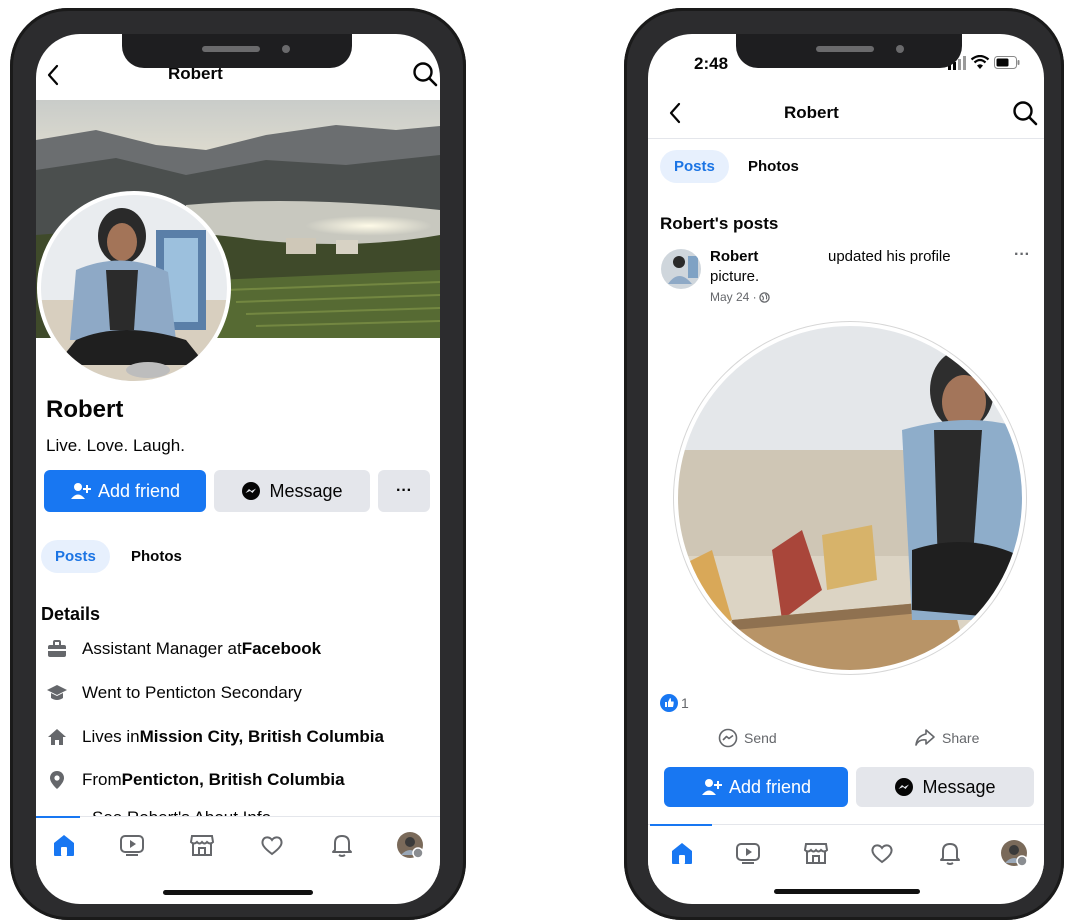 This screenshot has width=1068, height=923. I want to click on send-button: Send, so click(747, 738).